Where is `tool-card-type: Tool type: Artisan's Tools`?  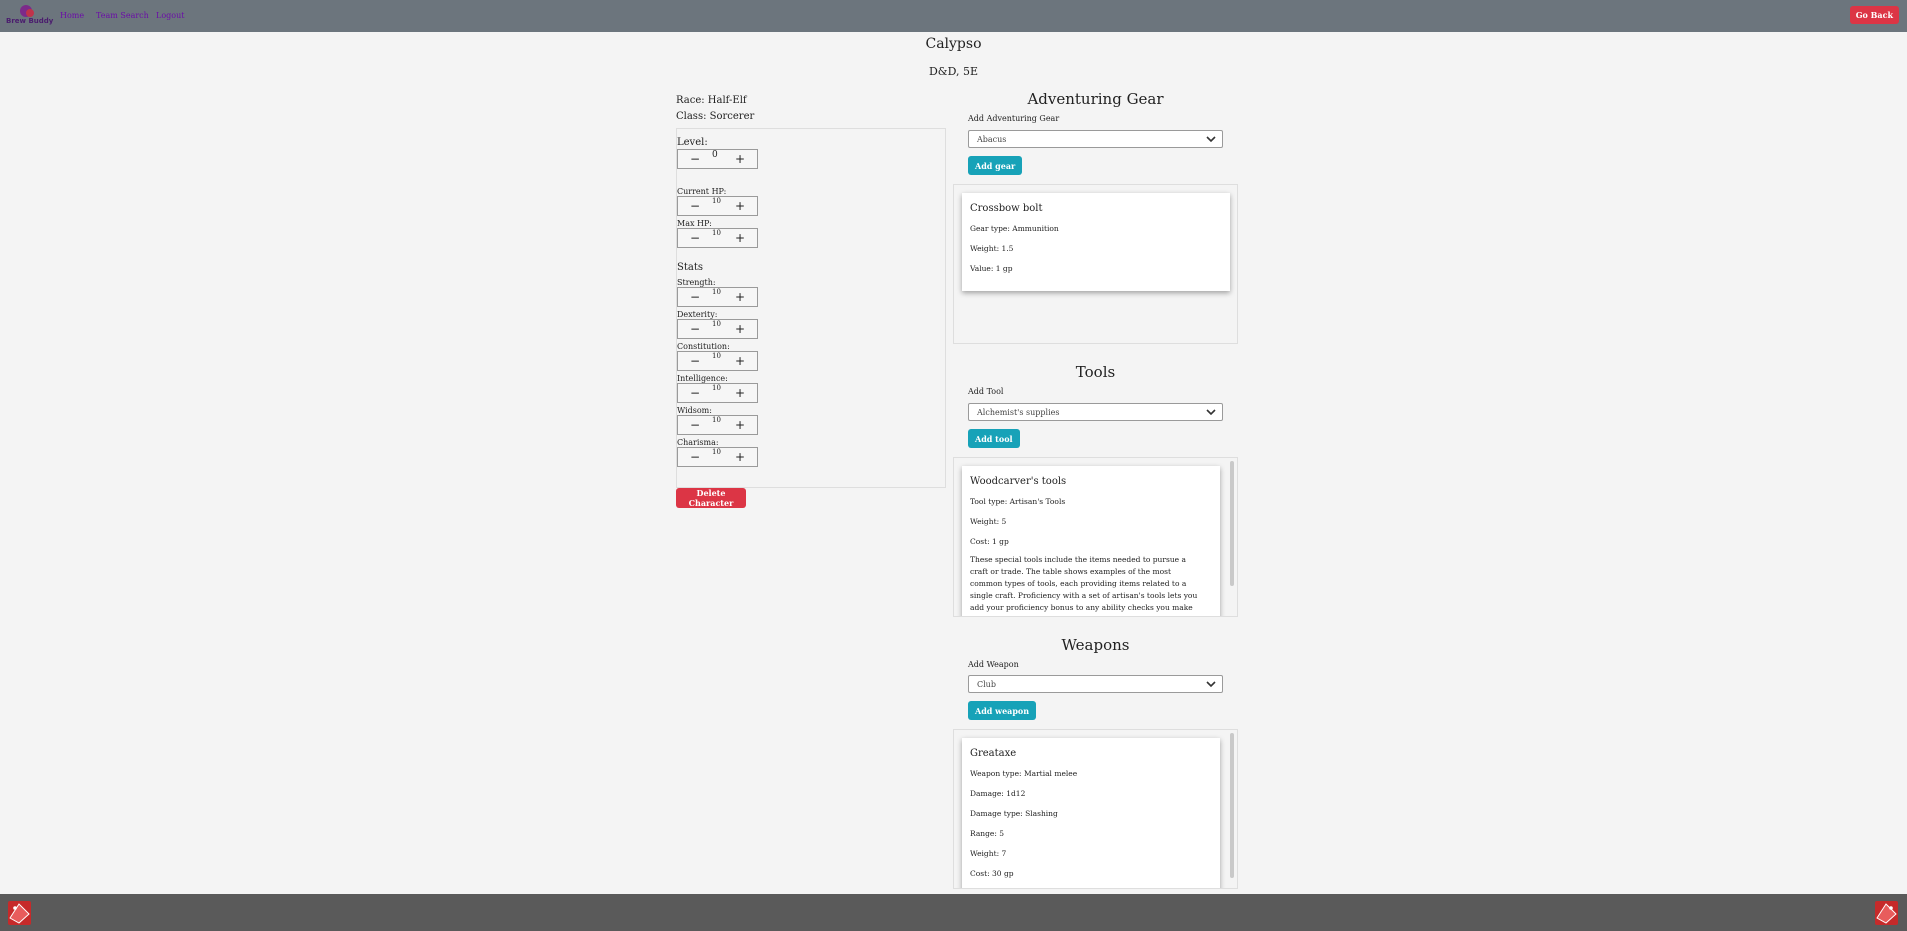
tool-card-type: Tool type: Artisan's Tools is located at coordinates (1018, 501).